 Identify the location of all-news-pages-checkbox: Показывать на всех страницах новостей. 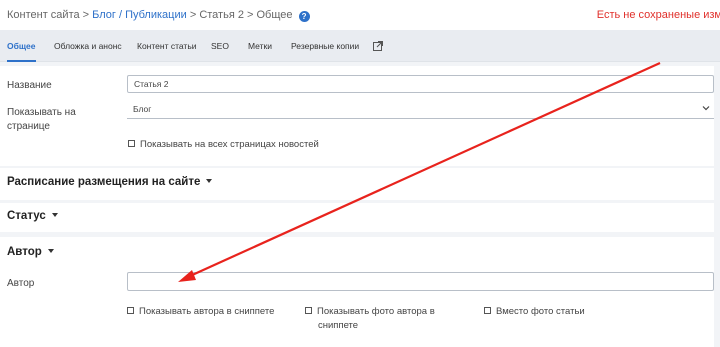
(223, 144).